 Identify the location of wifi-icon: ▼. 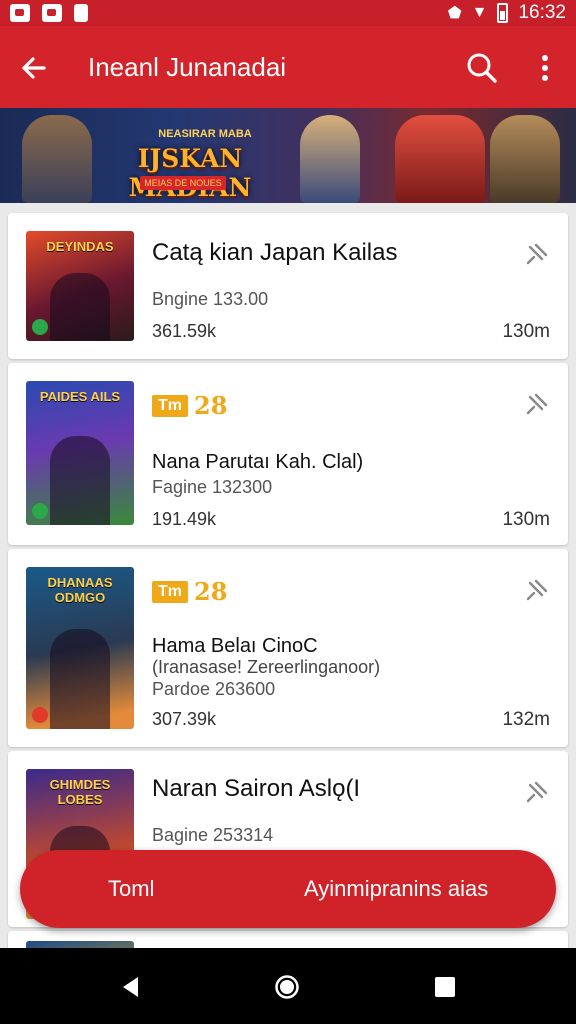
(479, 12).